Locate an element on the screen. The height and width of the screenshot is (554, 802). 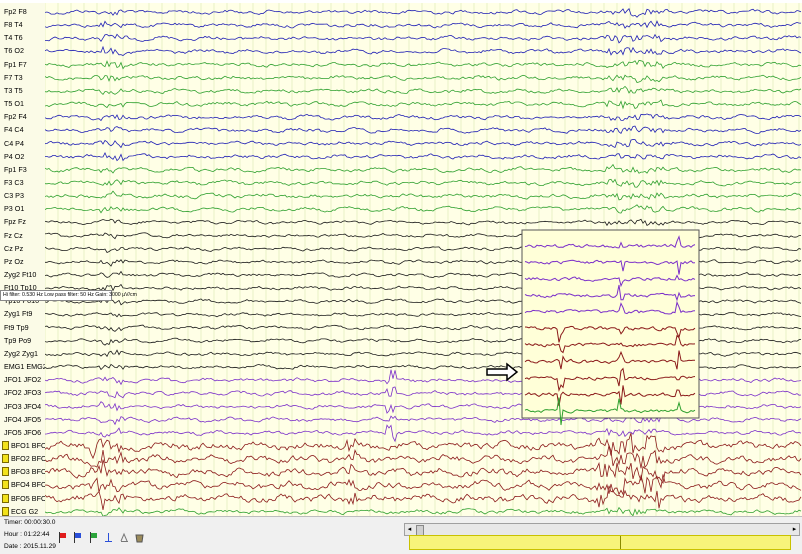
channel-label: Zyg1 Ft9 is located at coordinates (18, 314).